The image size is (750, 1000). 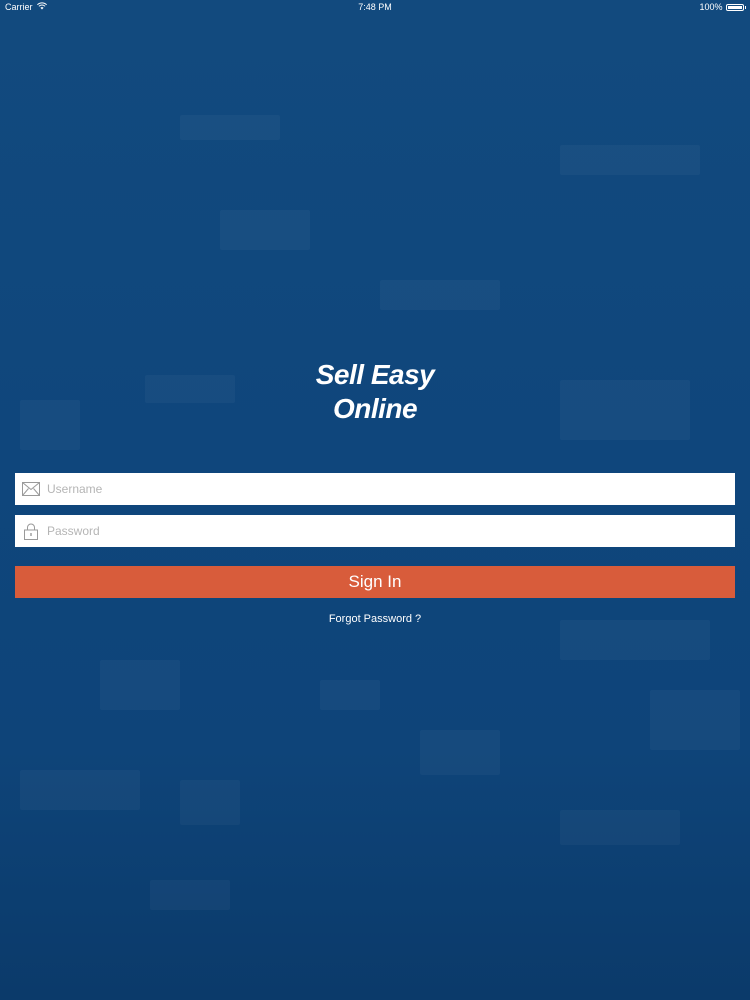 I want to click on status-right: 100%, so click(x=722, y=7).